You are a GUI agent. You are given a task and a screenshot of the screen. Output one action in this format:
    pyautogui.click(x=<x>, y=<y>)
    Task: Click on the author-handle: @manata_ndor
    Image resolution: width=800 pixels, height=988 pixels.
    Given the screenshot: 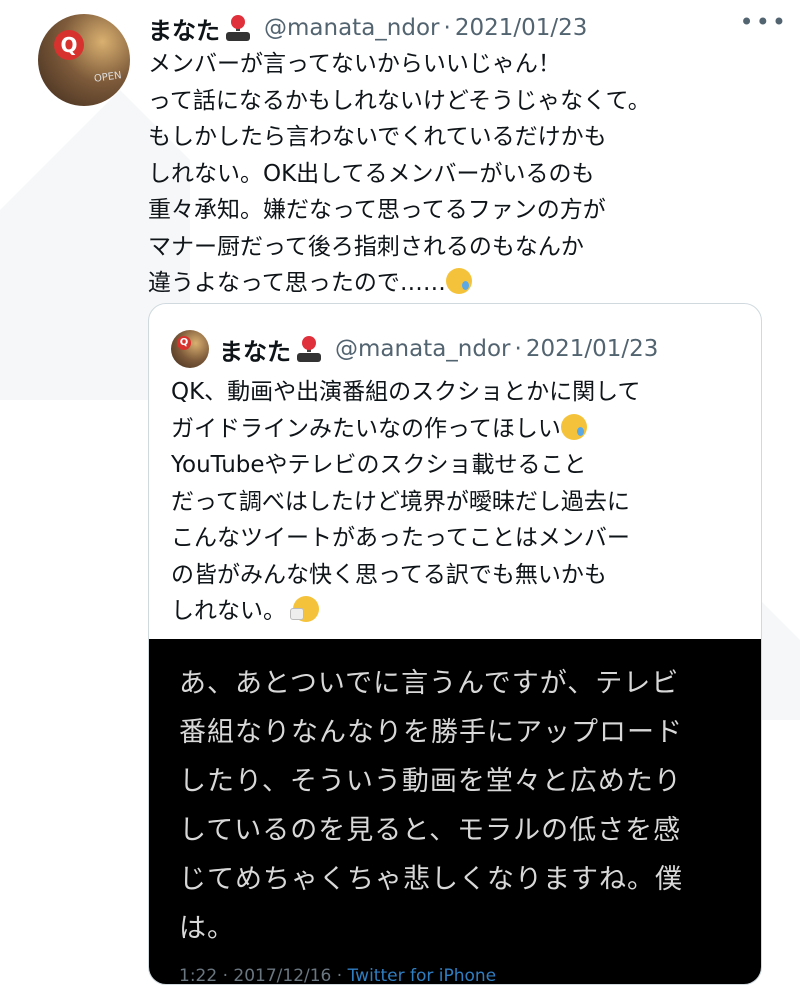 What is the action you would take?
    pyautogui.click(x=352, y=28)
    